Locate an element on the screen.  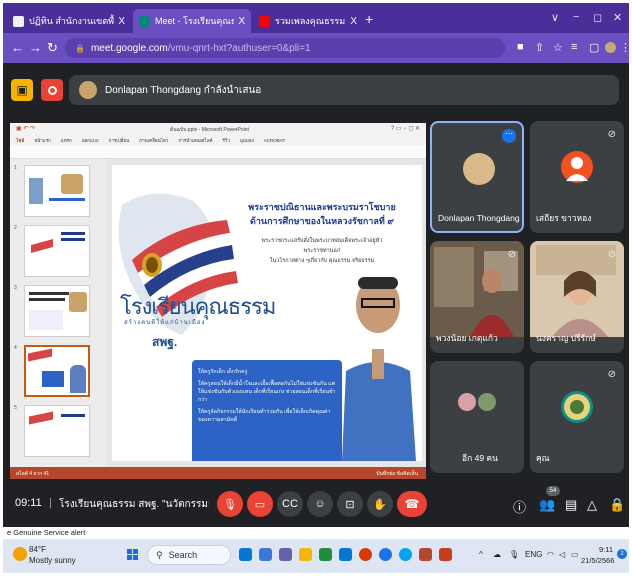
input-language: ENG is located at coordinates (533, 554).